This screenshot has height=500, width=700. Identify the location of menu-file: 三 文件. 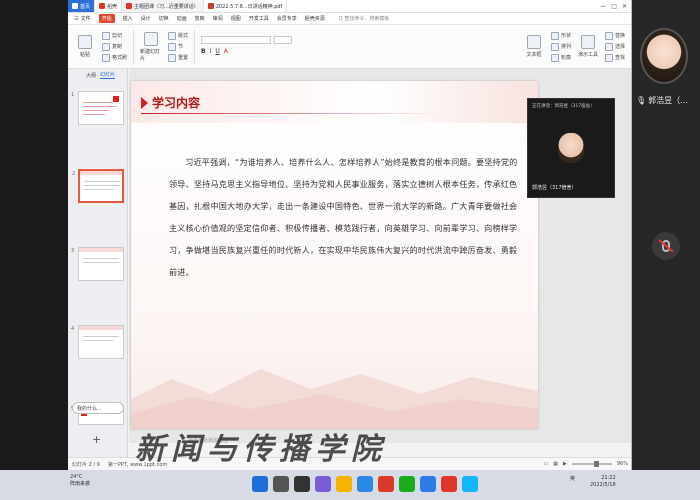
(82, 18).